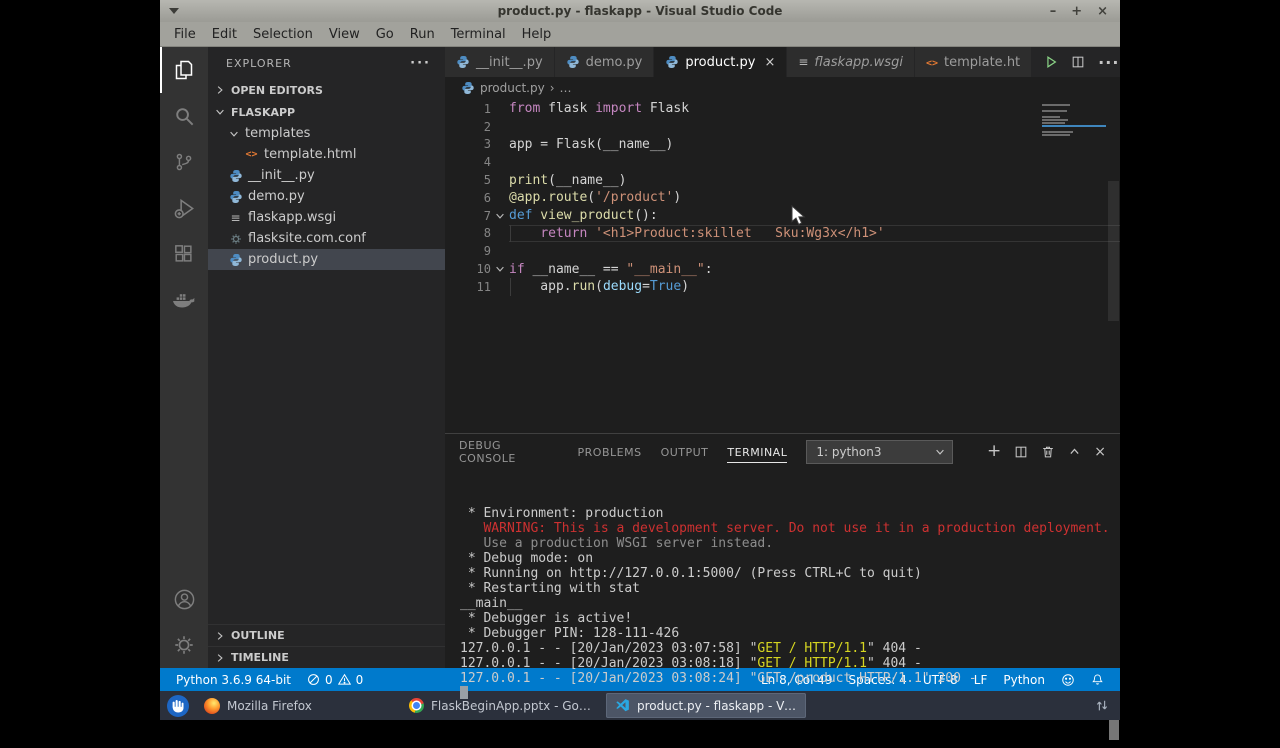 This screenshot has width=1280, height=748. Describe the element at coordinates (251, 154) in the screenshot. I see `html-file-icon: <>` at that location.